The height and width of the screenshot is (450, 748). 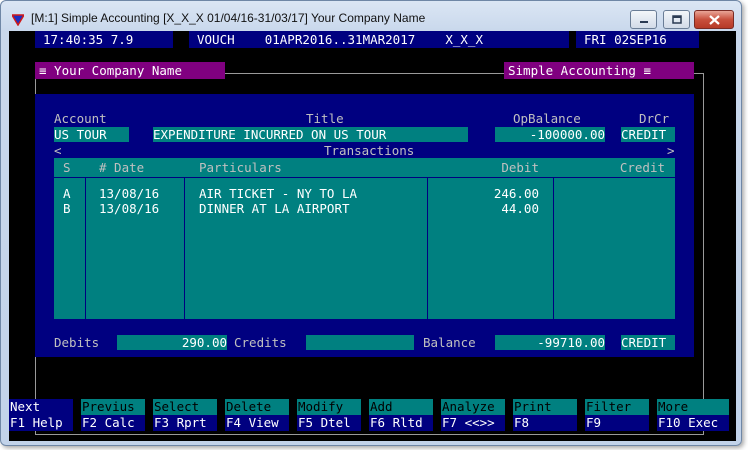 I want to click on minimize-icon, so click(x=643, y=21).